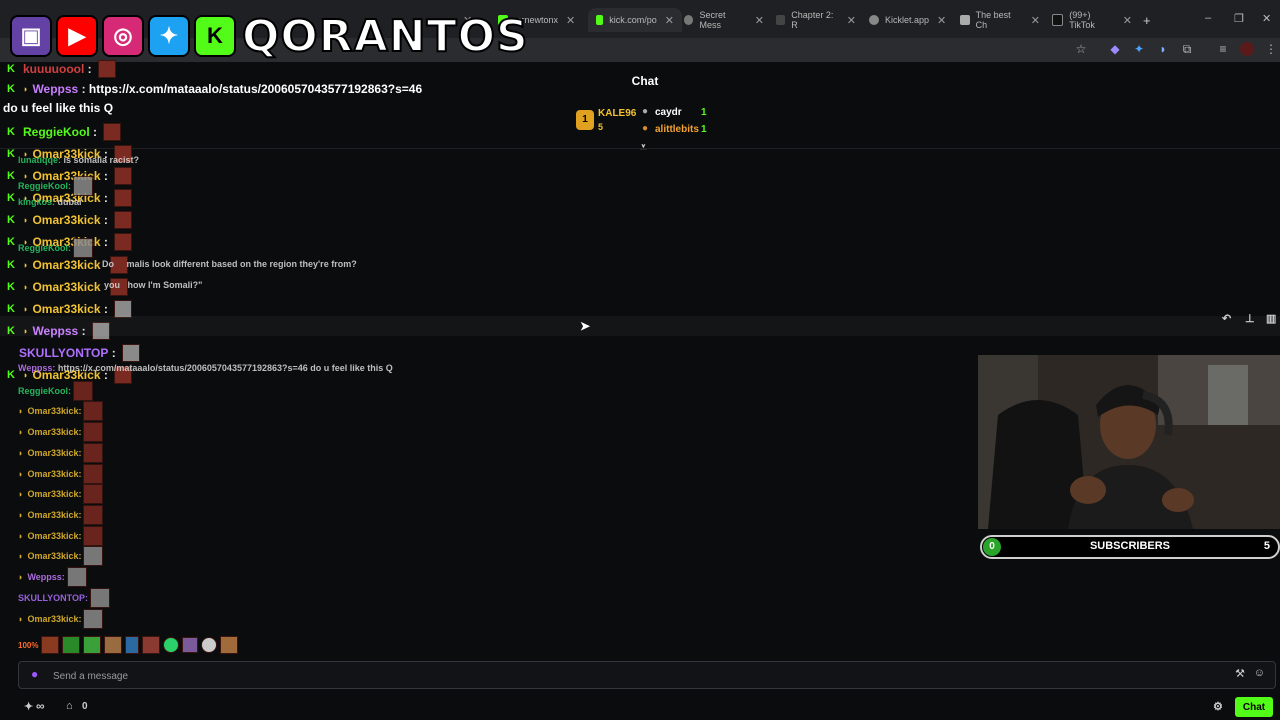 The height and width of the screenshot is (720, 1280). Describe the element at coordinates (816, 20) in the screenshot. I see `tab-chapter-2: Chapter 2: R ✕` at that location.